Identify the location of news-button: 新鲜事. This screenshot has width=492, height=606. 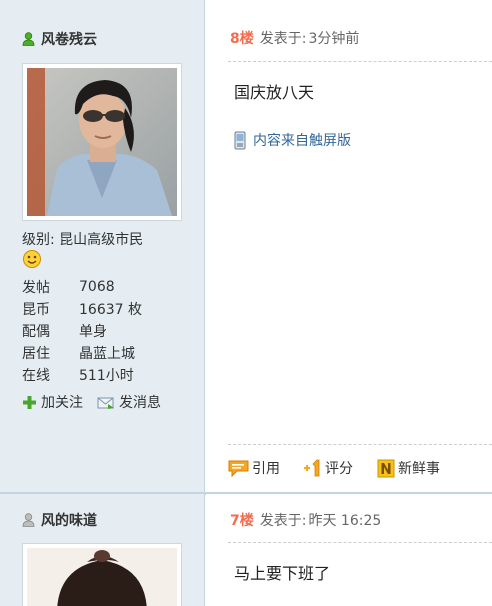
(408, 468).